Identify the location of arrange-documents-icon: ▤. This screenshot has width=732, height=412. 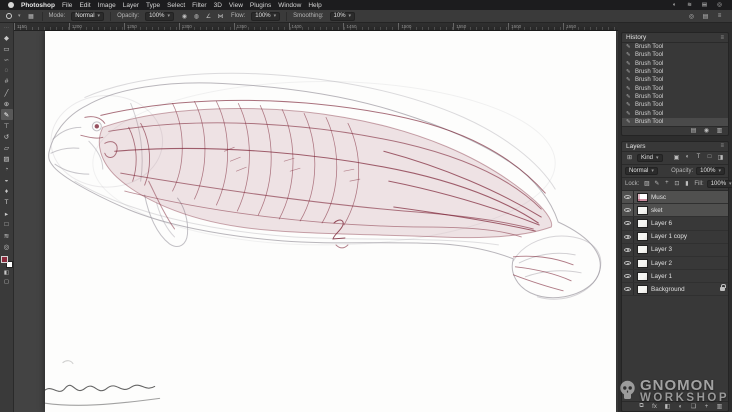
(705, 16).